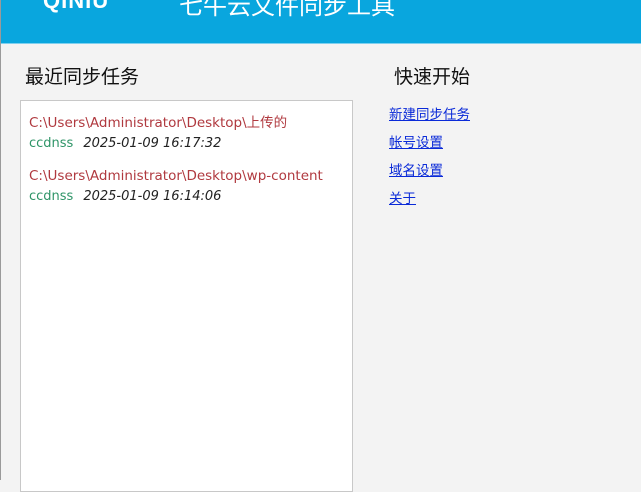  I want to click on quick-start-heading: 快速开始, so click(432, 77).